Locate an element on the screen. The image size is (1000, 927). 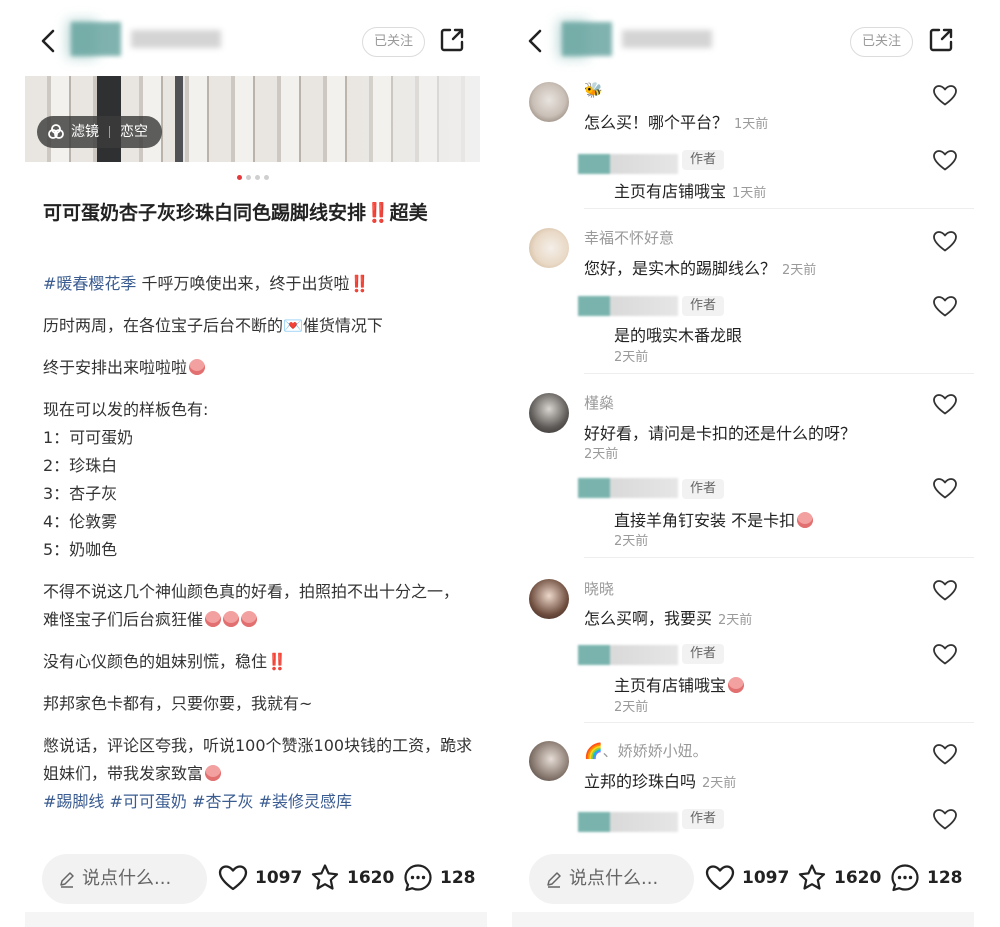
image-detail is located at coordinates (179, 119).